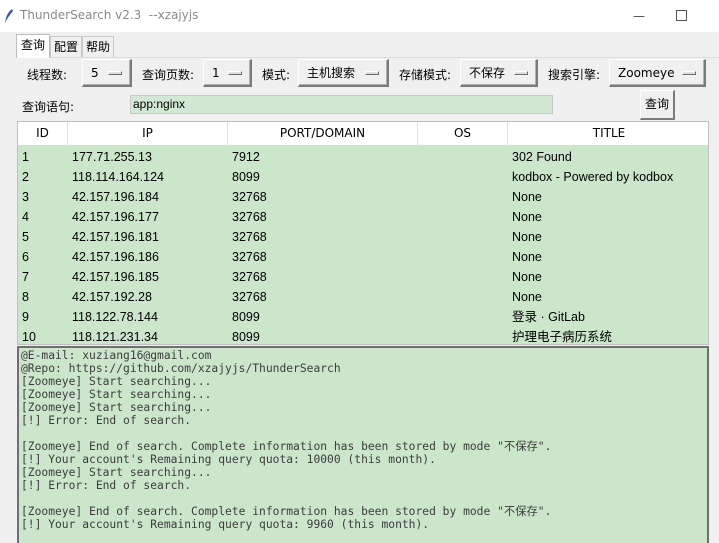  What do you see at coordinates (95, 73) in the screenshot?
I see `threads-value: 5` at bounding box center [95, 73].